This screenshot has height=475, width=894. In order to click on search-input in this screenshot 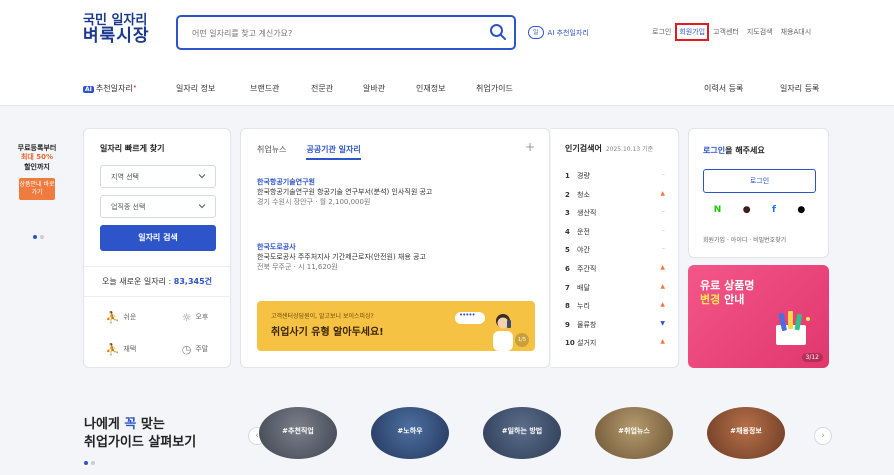, I will do `click(335, 33)`.